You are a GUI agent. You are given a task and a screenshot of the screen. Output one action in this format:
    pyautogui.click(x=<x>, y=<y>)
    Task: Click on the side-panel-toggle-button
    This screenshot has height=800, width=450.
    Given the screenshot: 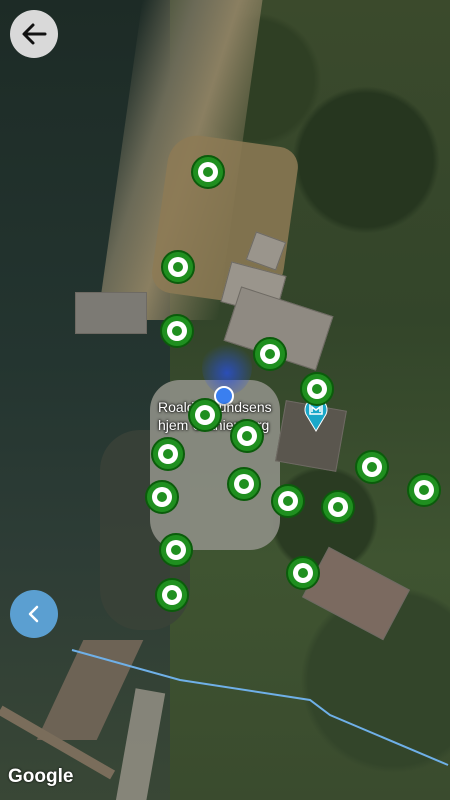 What is the action you would take?
    pyautogui.click(x=34, y=614)
    